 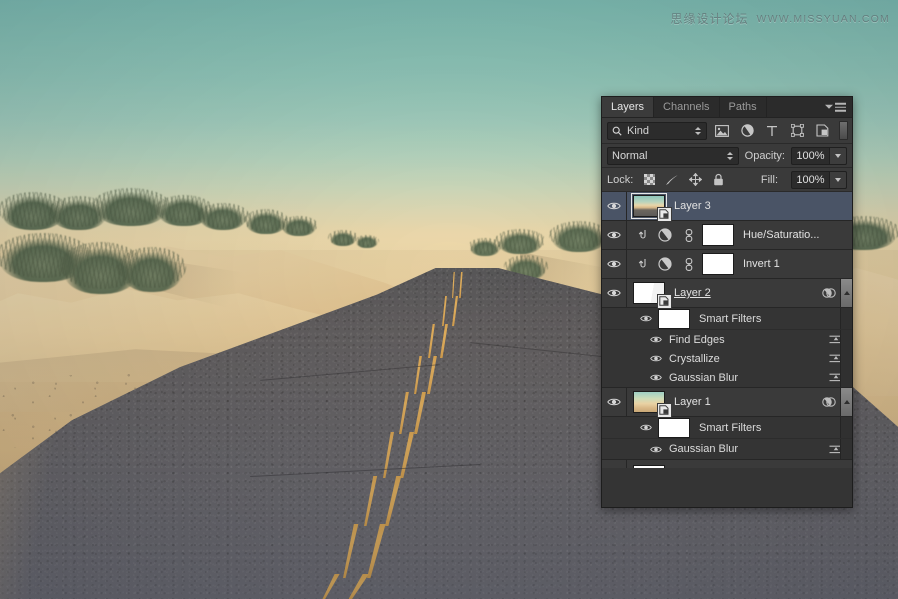 What do you see at coordinates (638, 130) in the screenshot?
I see `filter-kind-label: Kind` at bounding box center [638, 130].